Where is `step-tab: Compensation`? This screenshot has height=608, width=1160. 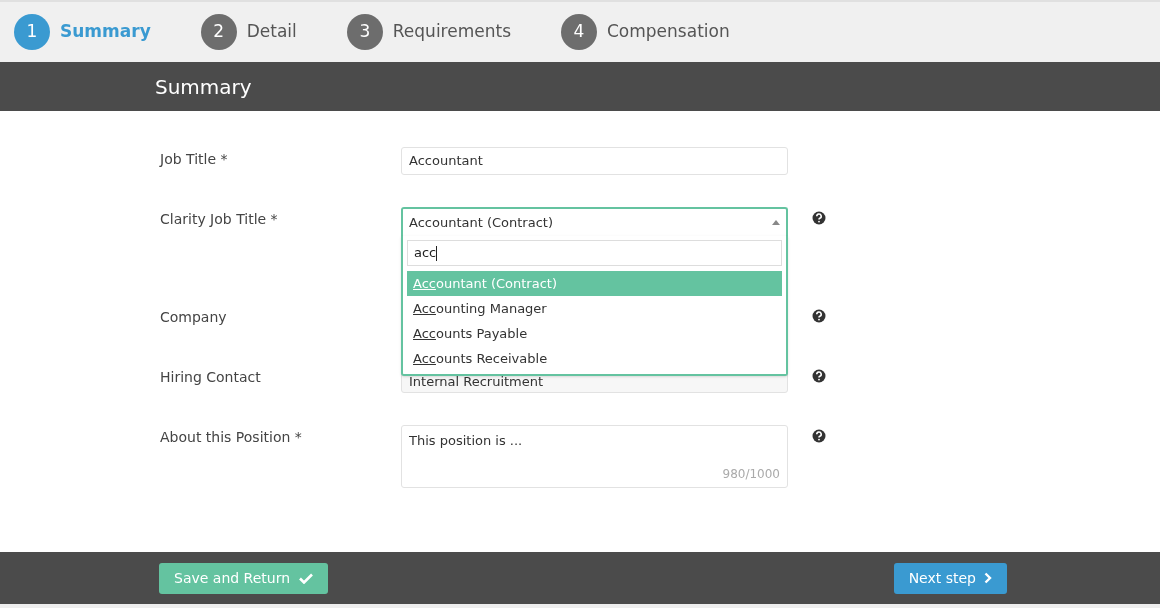 step-tab: Compensation is located at coordinates (668, 32).